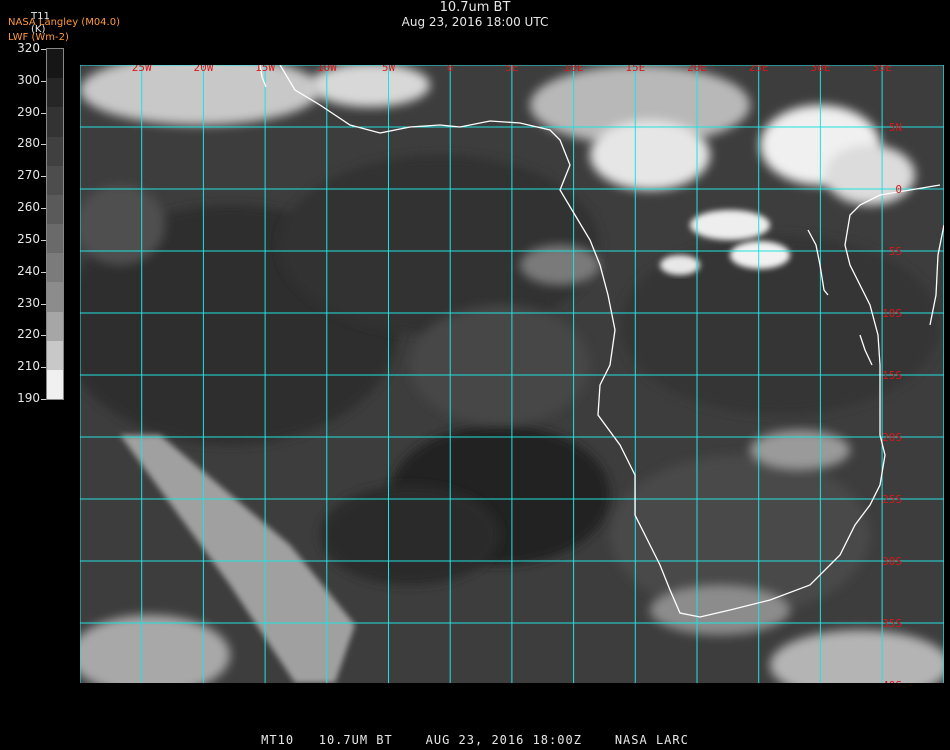 Image resolution: width=950 pixels, height=750 pixels. Describe the element at coordinates (574, 69) in the screenshot. I see `longitude-label: 10E` at that location.